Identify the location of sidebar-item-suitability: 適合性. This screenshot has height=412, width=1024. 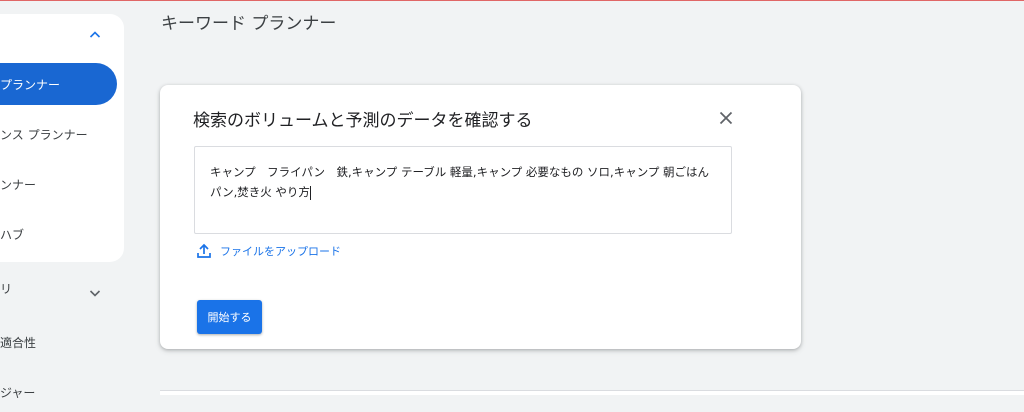
(18, 342).